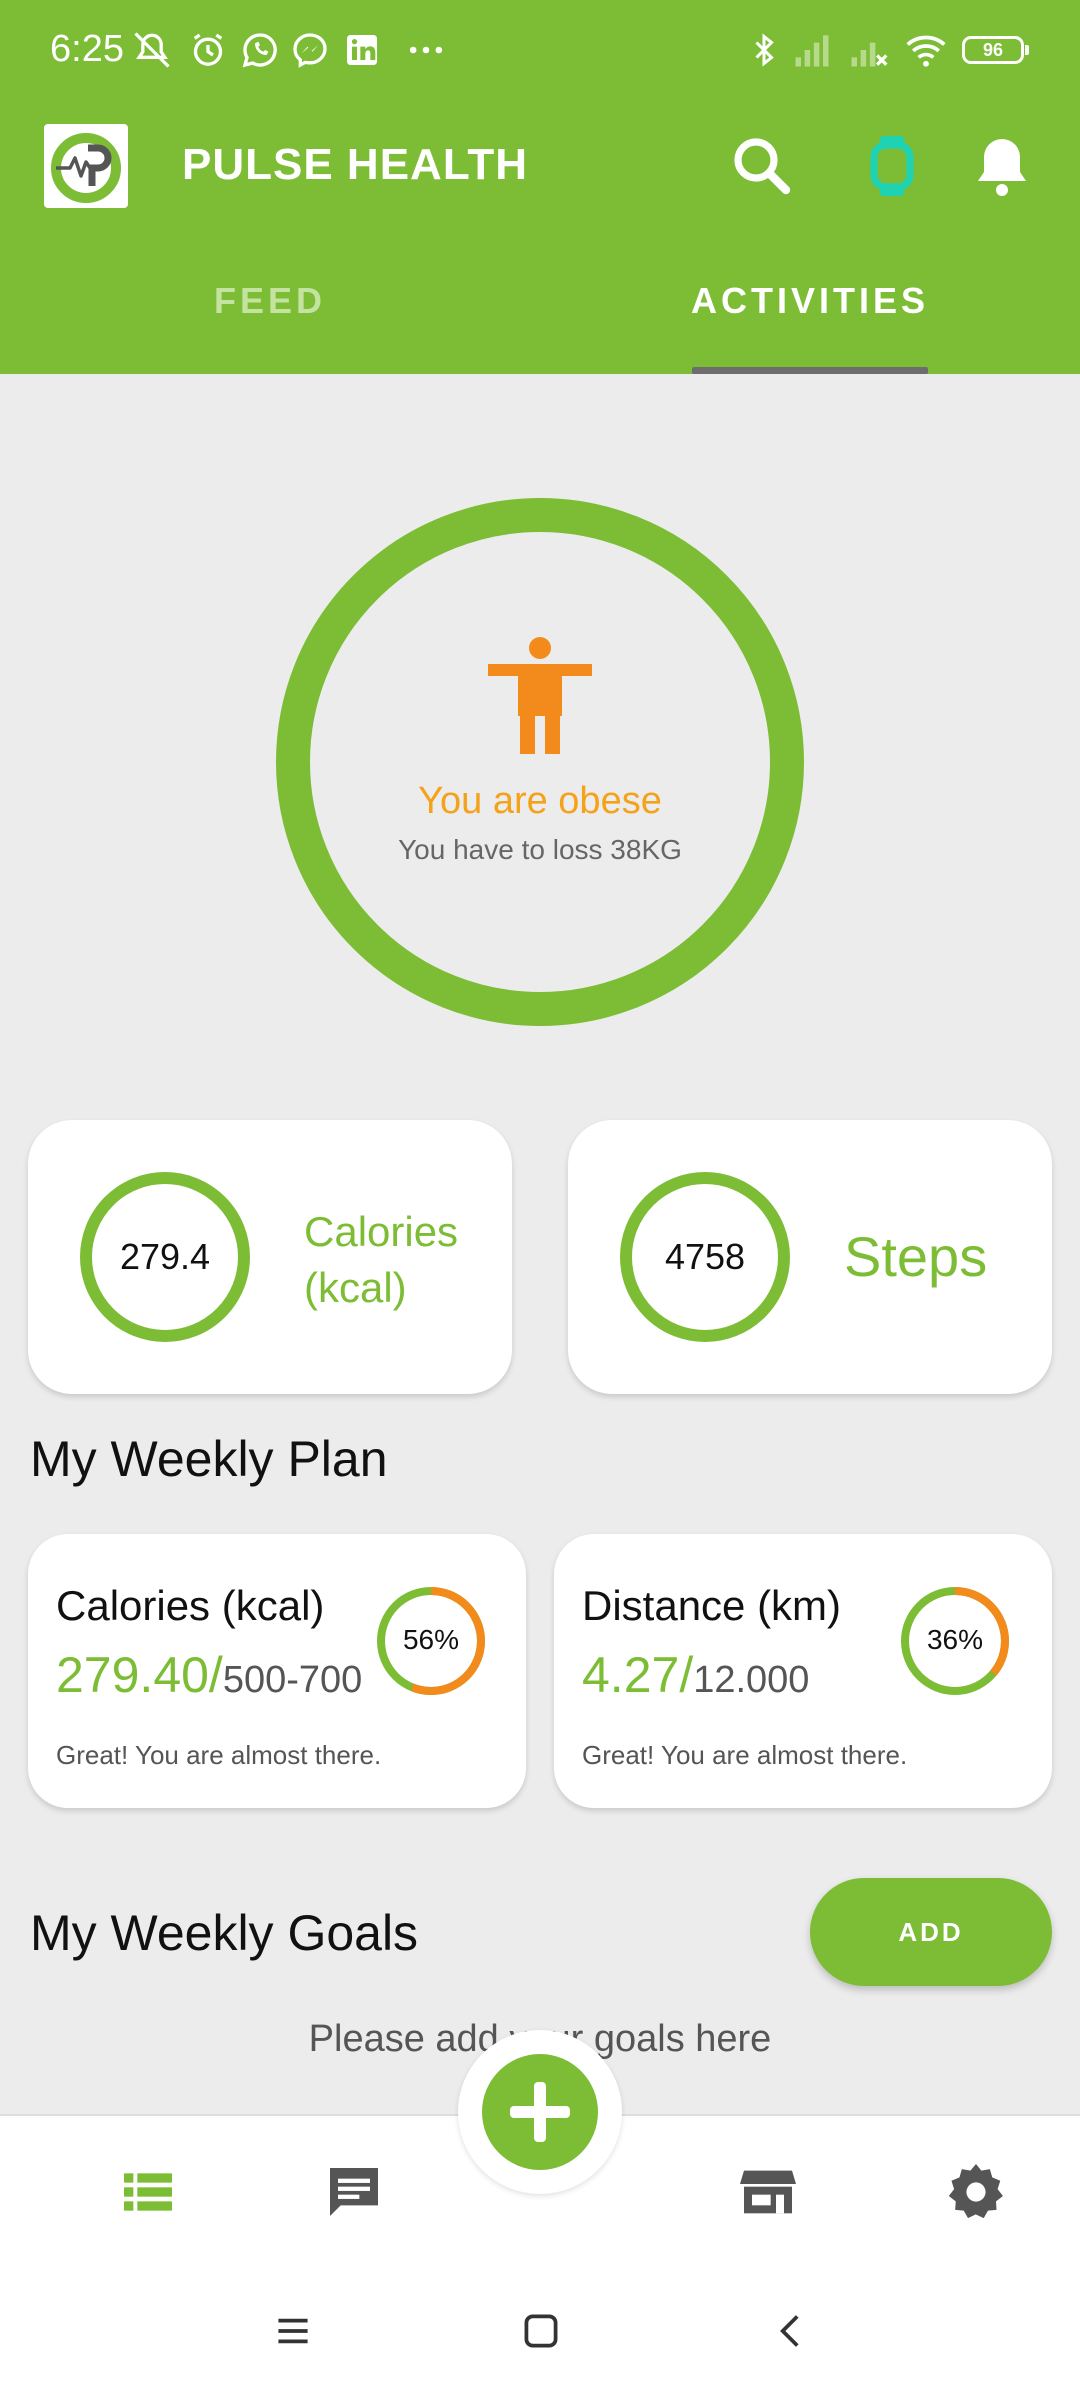 This screenshot has height=2400, width=1080. I want to click on bmi-ring, so click(540, 762).